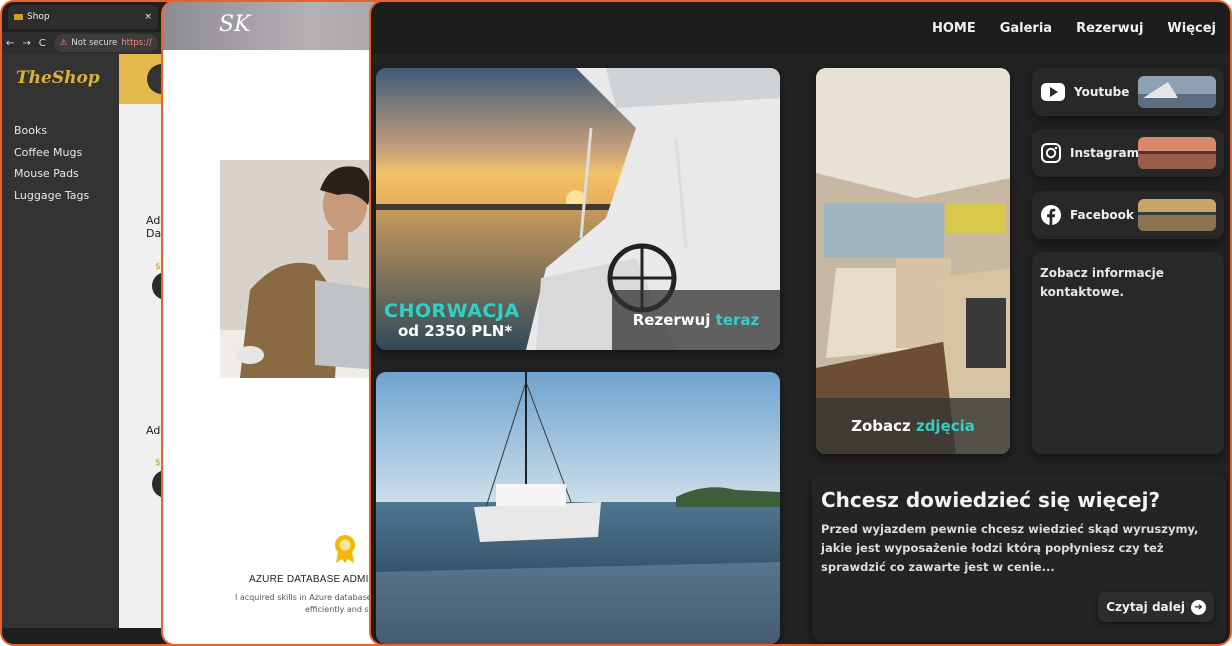 The height and width of the screenshot is (646, 1232). Describe the element at coordinates (38, 17) in the screenshot. I see `shop-tab-title: Shop` at that location.